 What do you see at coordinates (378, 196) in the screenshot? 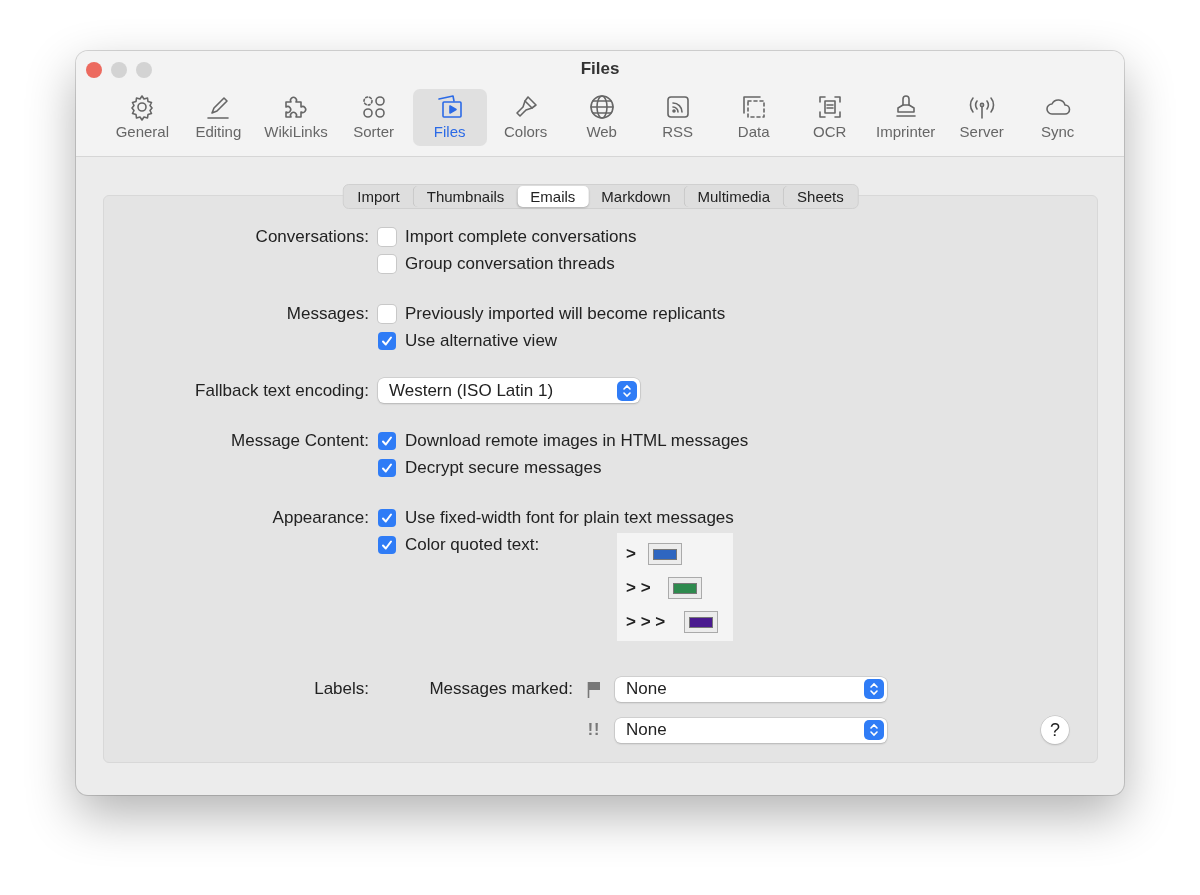
I see `tab: Import` at bounding box center [378, 196].